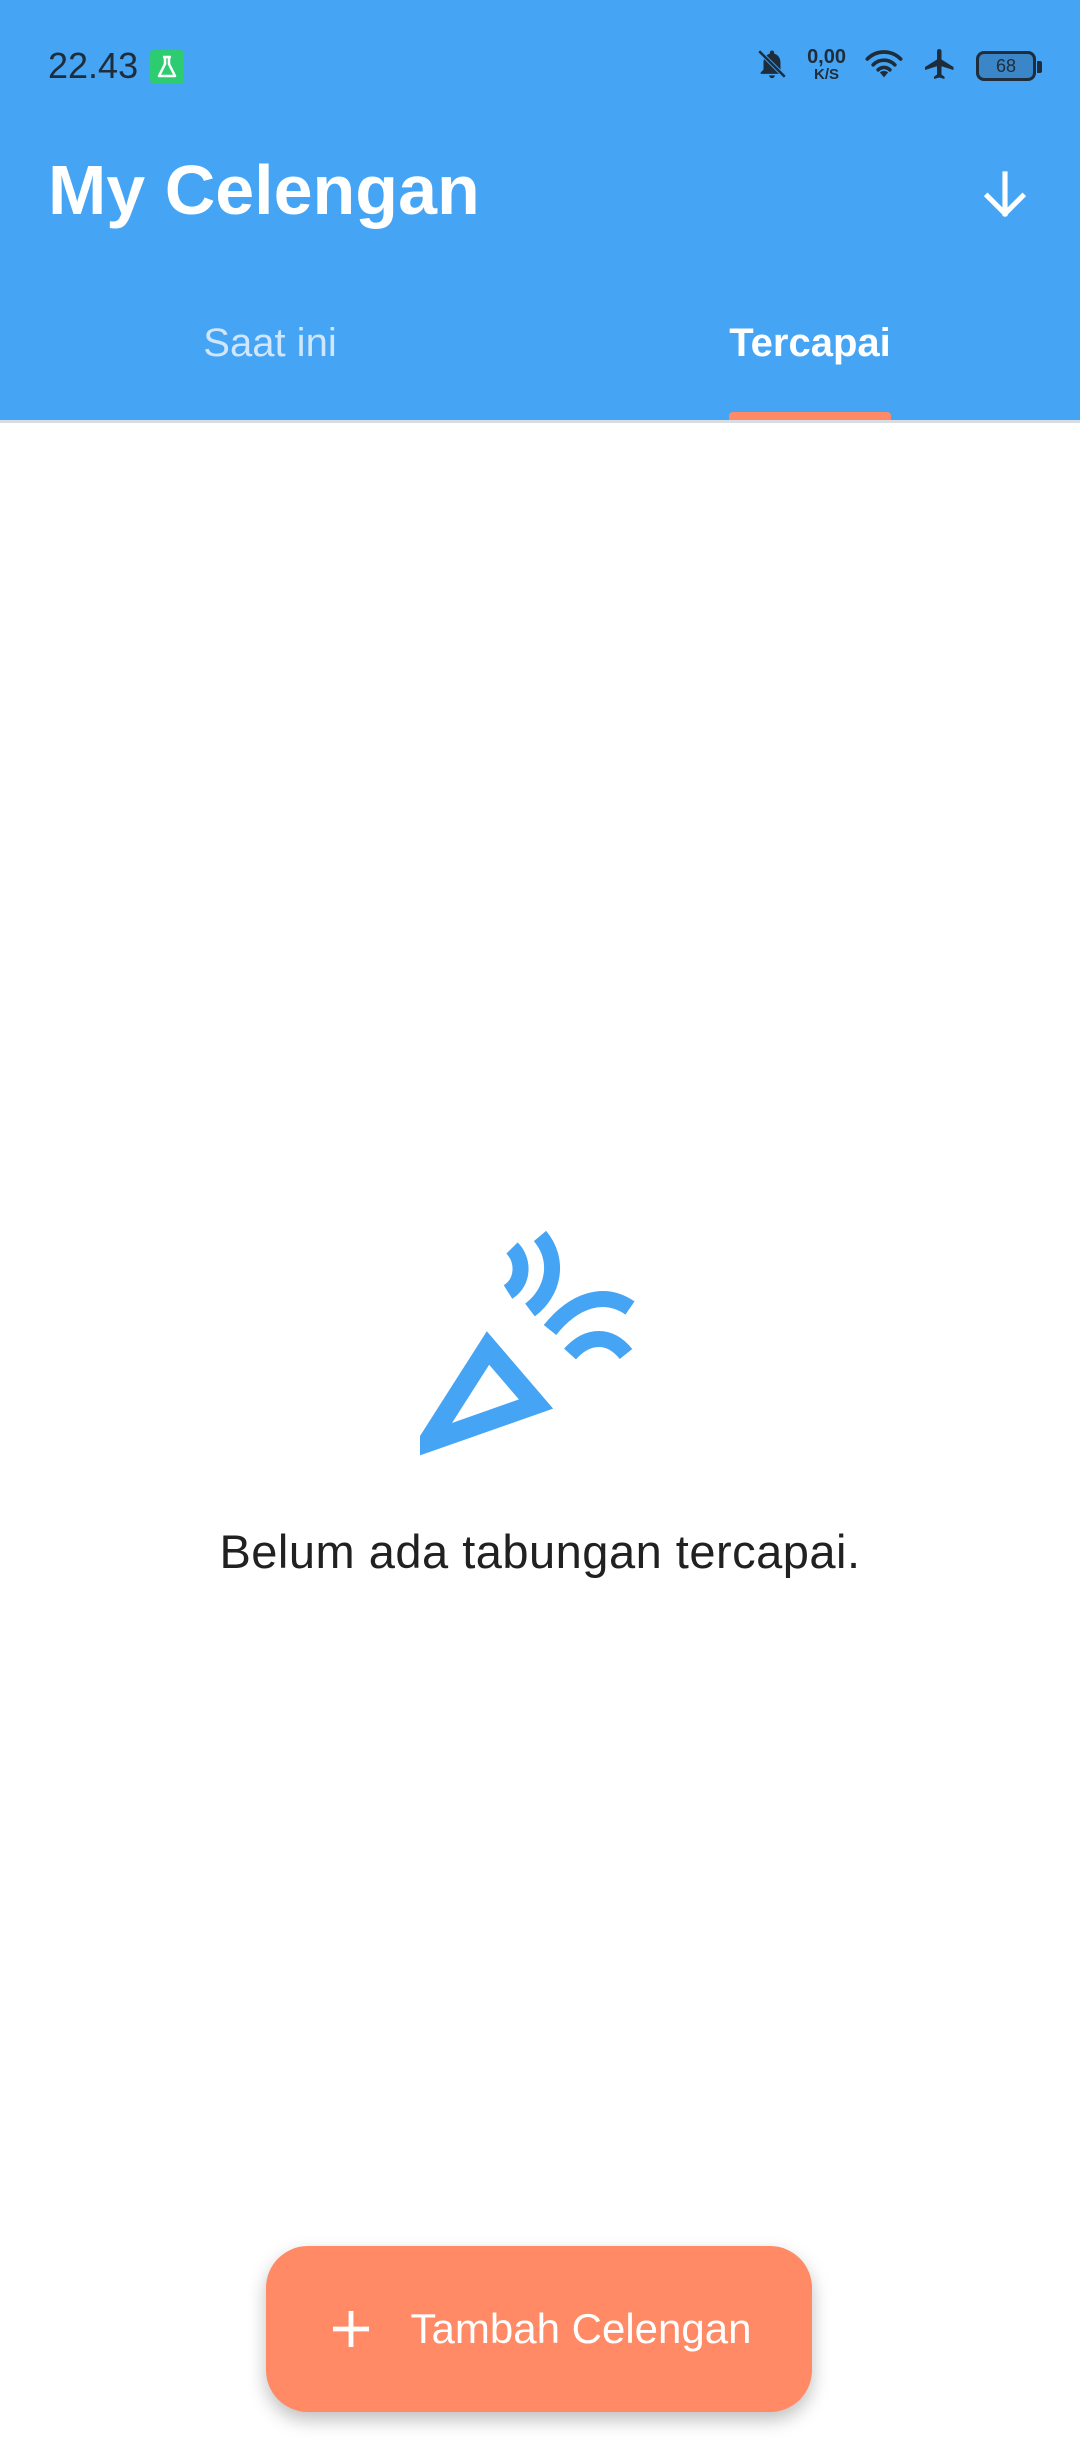  I want to click on tab-tercapai: Tercapai, so click(810, 355).